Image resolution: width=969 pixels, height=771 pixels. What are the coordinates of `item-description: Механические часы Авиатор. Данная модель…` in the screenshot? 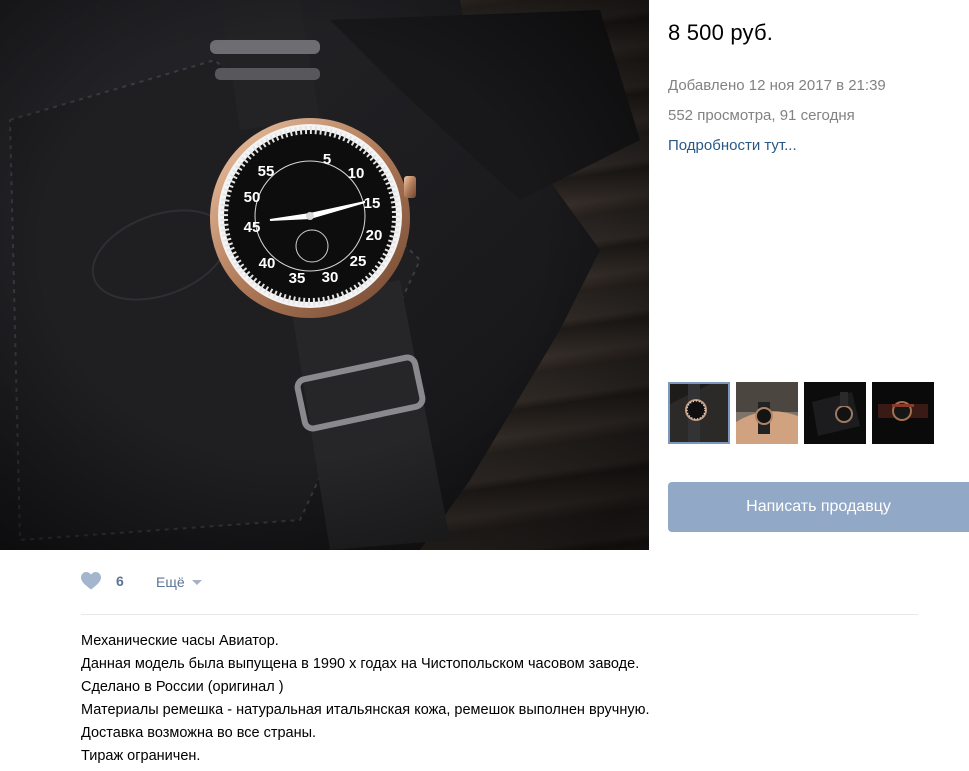 It's located at (365, 699).